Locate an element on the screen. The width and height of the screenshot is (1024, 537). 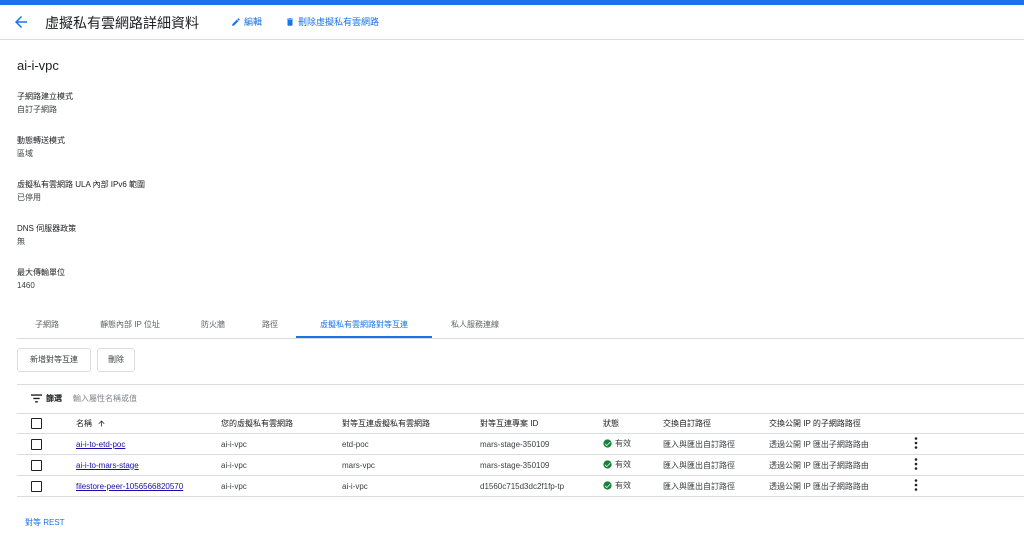
select-all-cell is located at coordinates (46, 423).